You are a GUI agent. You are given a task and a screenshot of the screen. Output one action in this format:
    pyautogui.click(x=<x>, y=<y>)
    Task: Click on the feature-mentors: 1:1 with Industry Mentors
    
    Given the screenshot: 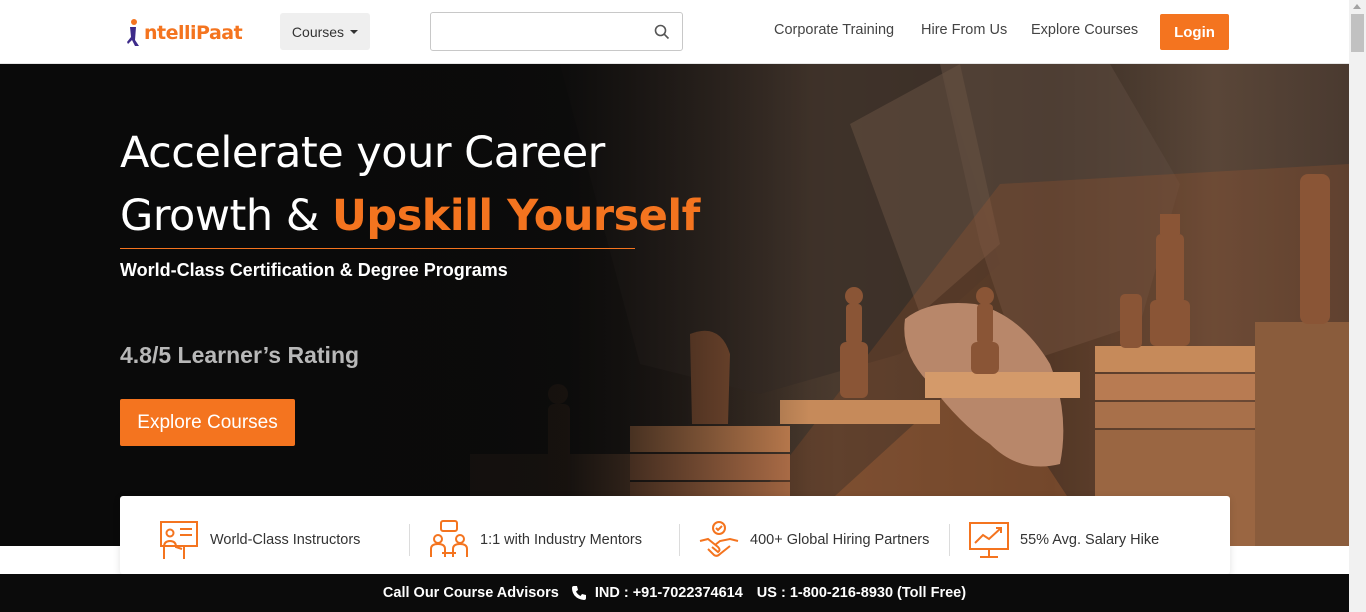 What is the action you would take?
    pyautogui.click(x=535, y=540)
    